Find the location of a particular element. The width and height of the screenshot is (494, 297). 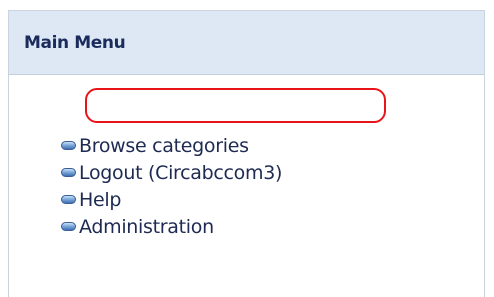

menu-item-help: Help is located at coordinates (171, 200).